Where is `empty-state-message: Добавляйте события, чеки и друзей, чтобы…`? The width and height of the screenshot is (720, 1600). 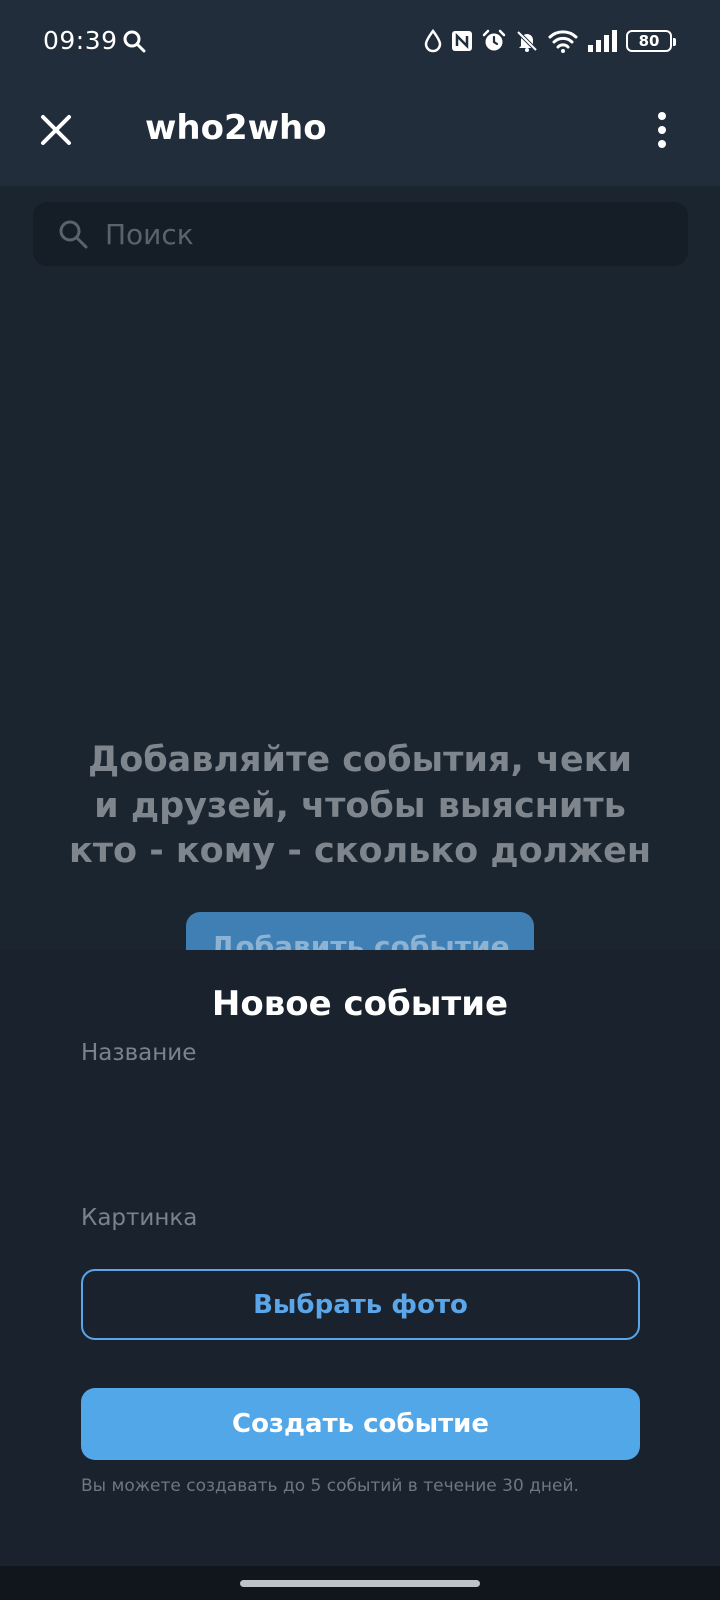 empty-state-message: Добавляйте события, чеки и друзей, чтобы… is located at coordinates (360, 806).